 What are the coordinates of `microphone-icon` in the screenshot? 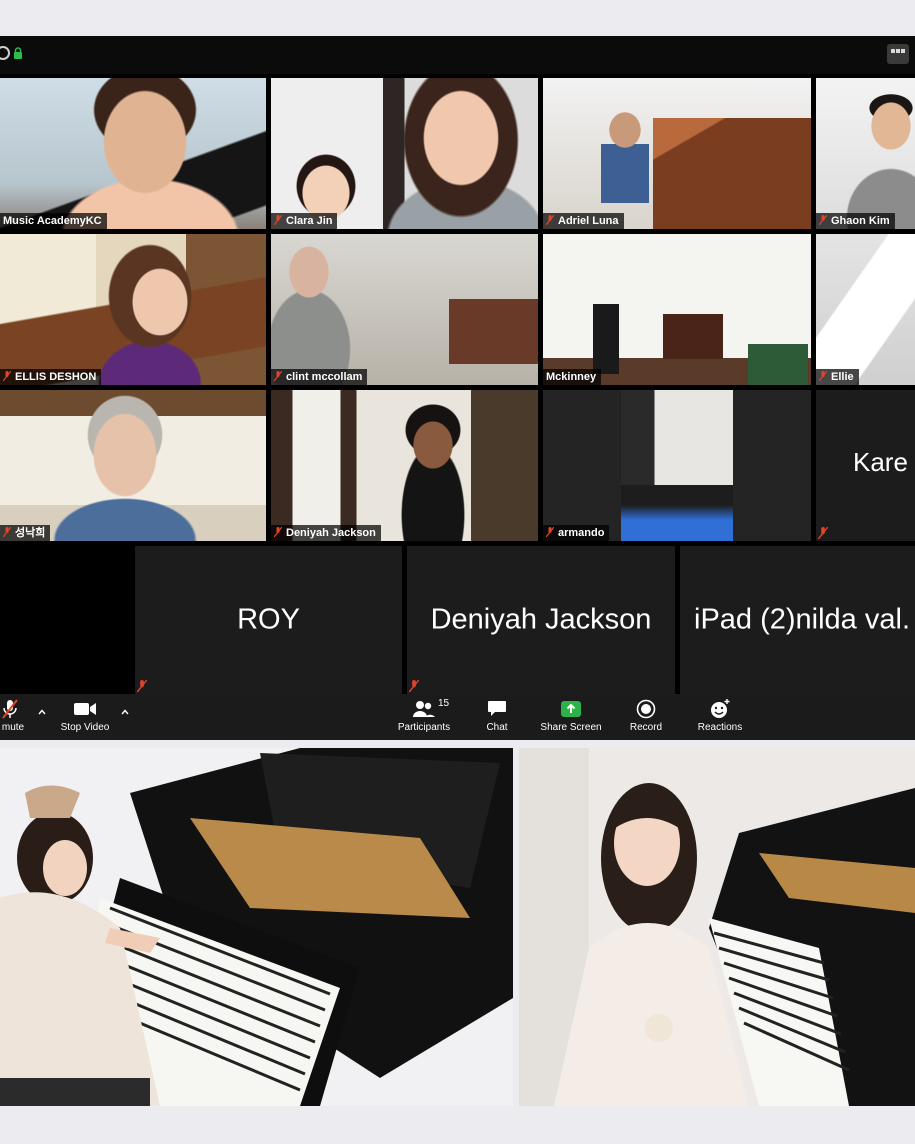 It's located at (10, 709).